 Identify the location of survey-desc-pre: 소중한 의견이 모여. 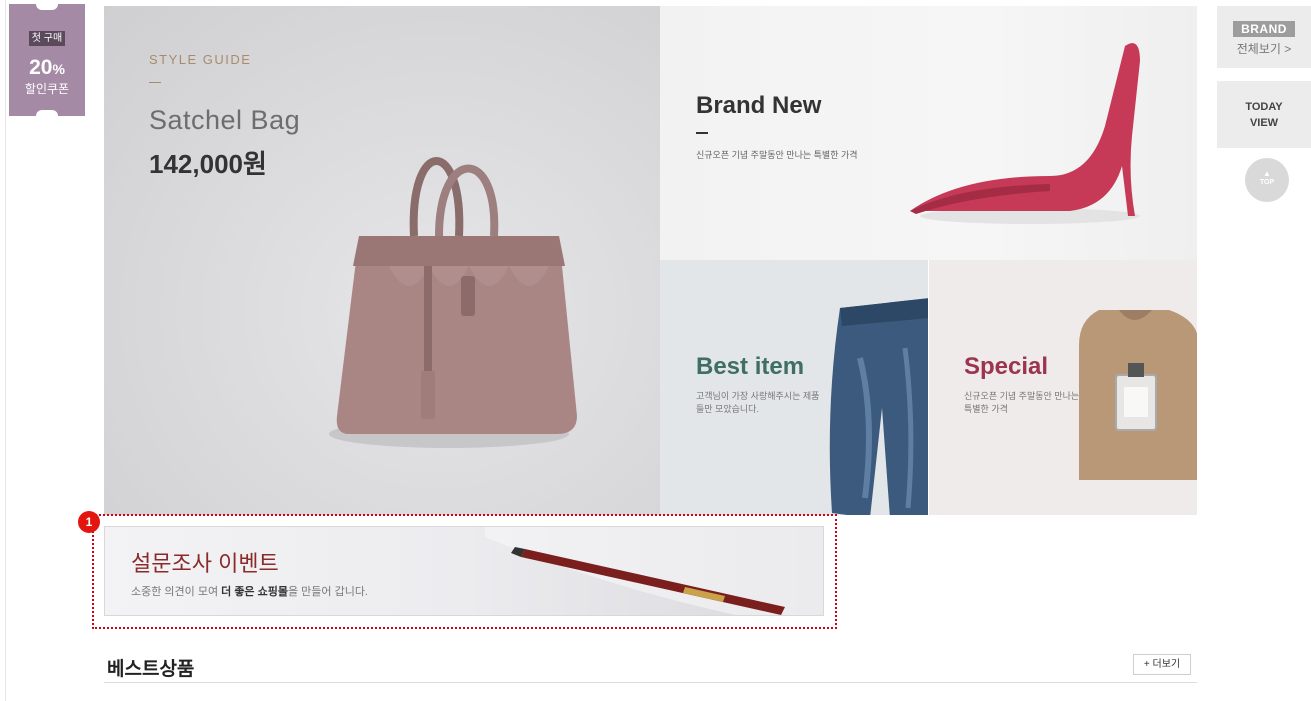
(176, 592).